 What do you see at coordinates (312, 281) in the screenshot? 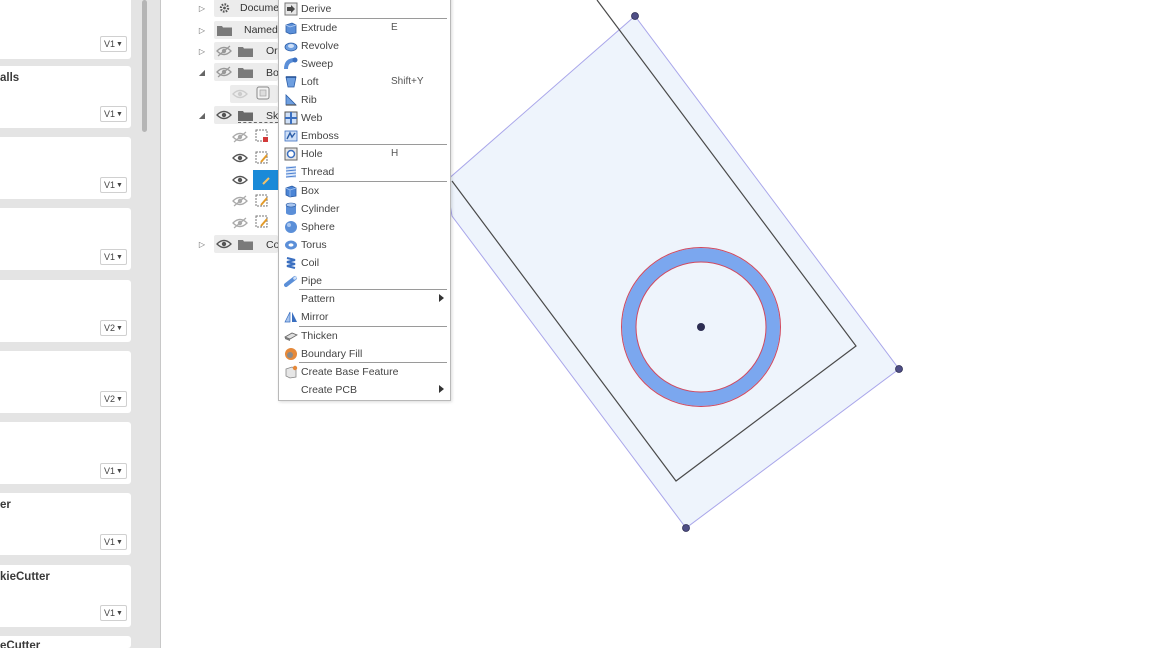
I see `menu-item-label: Pipe` at bounding box center [312, 281].